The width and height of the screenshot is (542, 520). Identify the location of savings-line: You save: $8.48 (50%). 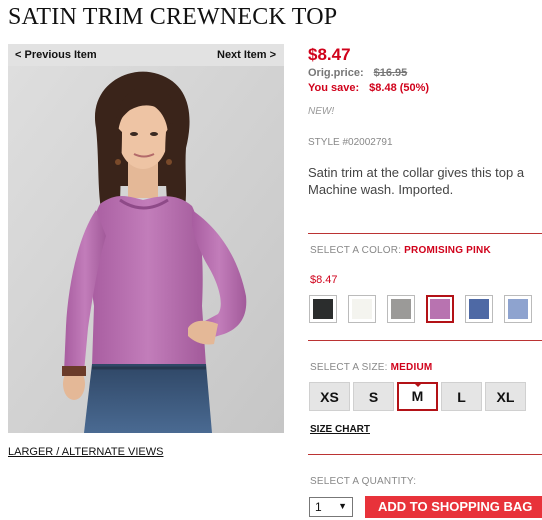
(368, 88).